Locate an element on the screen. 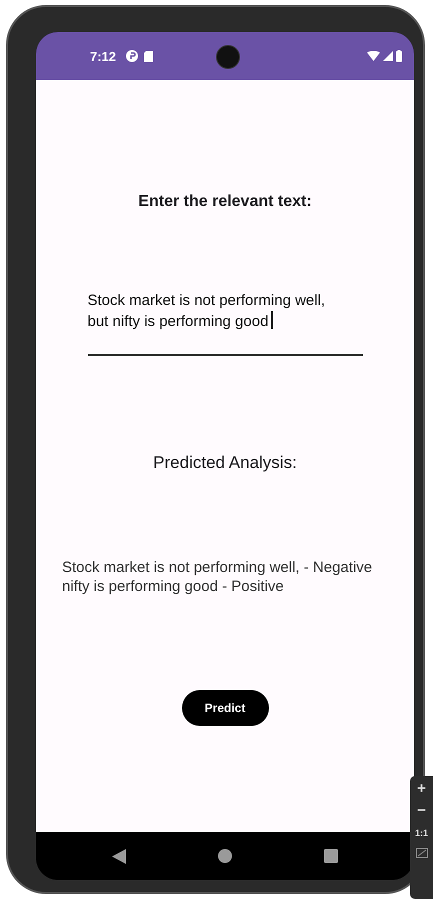 The width and height of the screenshot is (433, 899). sd-card-icon is located at coordinates (149, 56).